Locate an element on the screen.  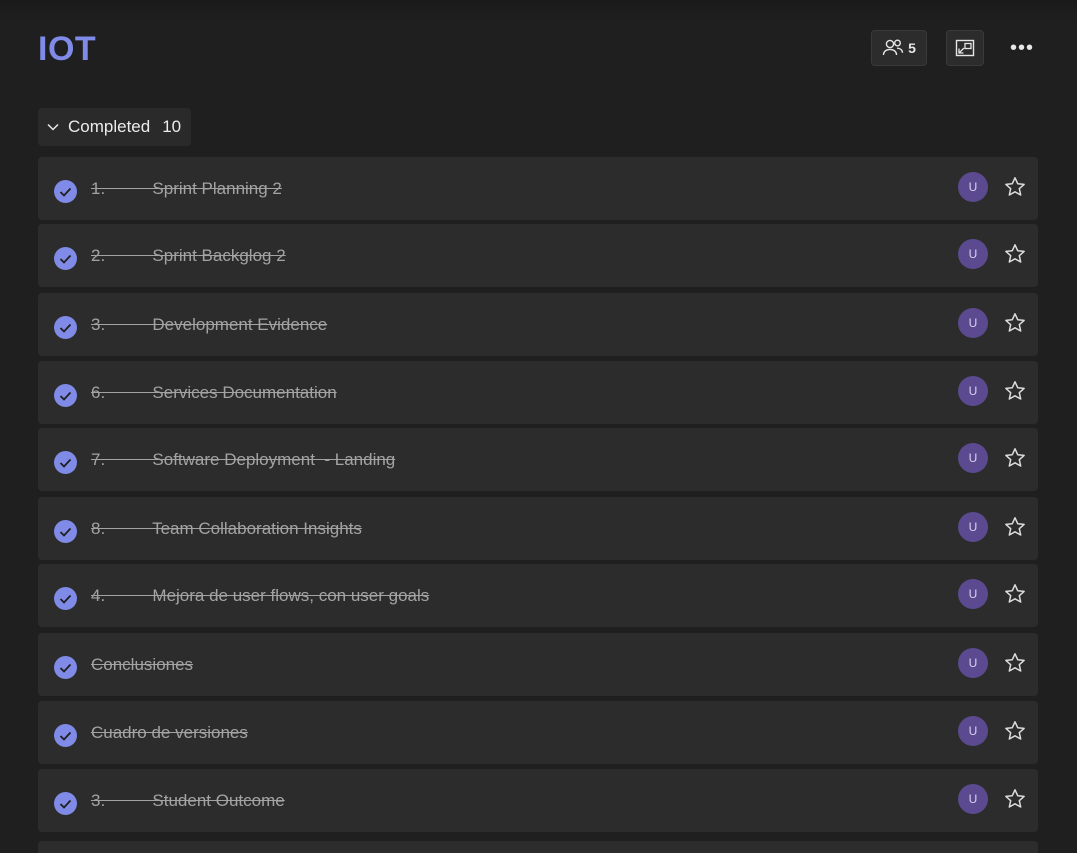
task-title: Cuadro de versiones is located at coordinates (169, 733).